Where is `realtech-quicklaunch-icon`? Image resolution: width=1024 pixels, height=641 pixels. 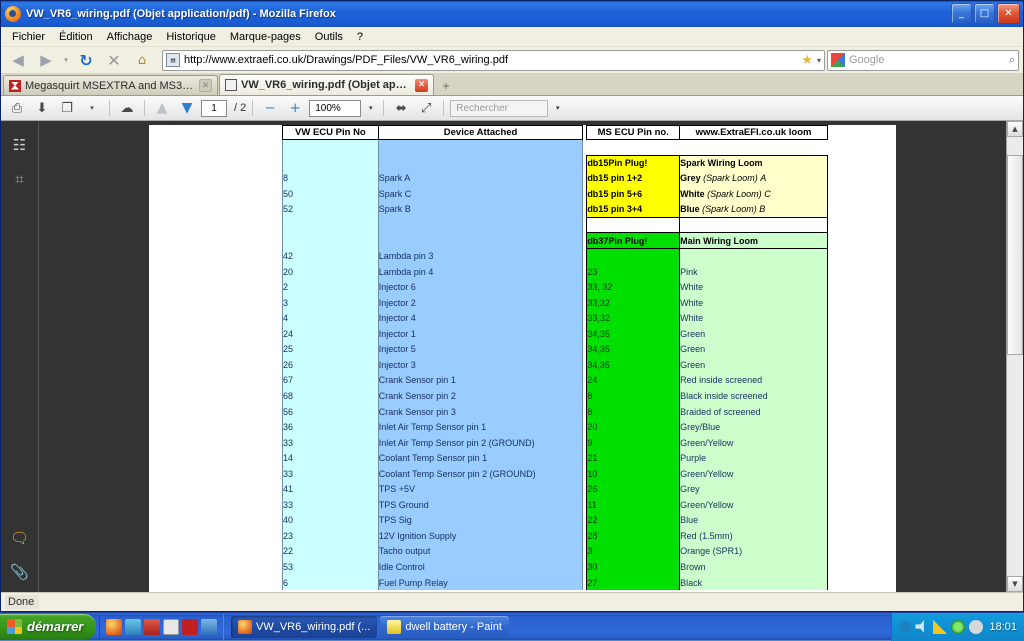 realtech-quicklaunch-icon is located at coordinates (171, 626).